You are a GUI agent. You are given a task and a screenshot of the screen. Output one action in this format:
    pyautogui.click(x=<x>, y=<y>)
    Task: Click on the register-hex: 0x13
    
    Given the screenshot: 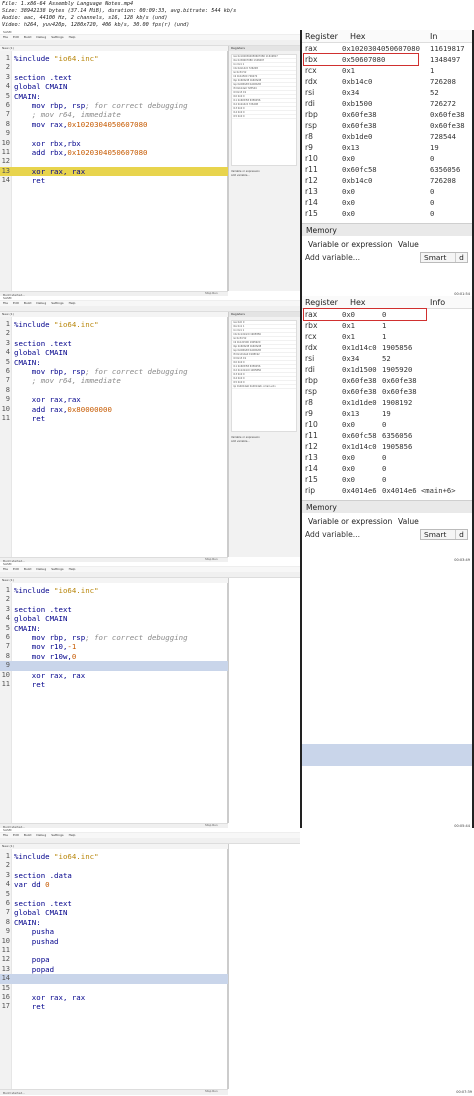 What is the action you would take?
    pyautogui.click(x=351, y=413)
    